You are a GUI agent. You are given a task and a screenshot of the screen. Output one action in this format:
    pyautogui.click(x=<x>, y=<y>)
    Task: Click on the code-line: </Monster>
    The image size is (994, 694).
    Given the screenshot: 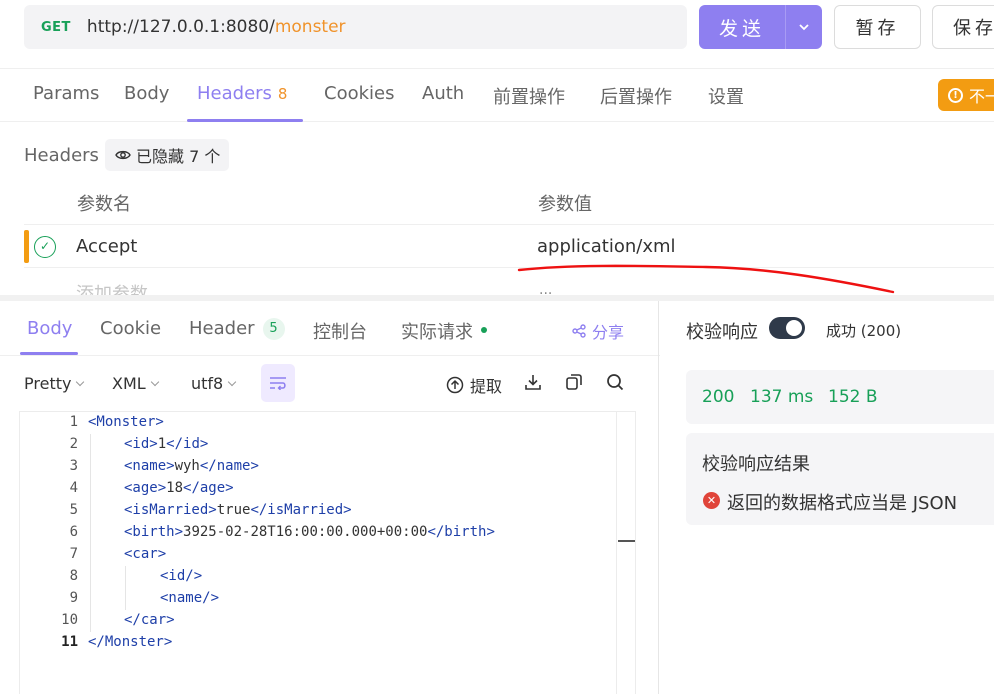 What is the action you would take?
    pyautogui.click(x=130, y=642)
    